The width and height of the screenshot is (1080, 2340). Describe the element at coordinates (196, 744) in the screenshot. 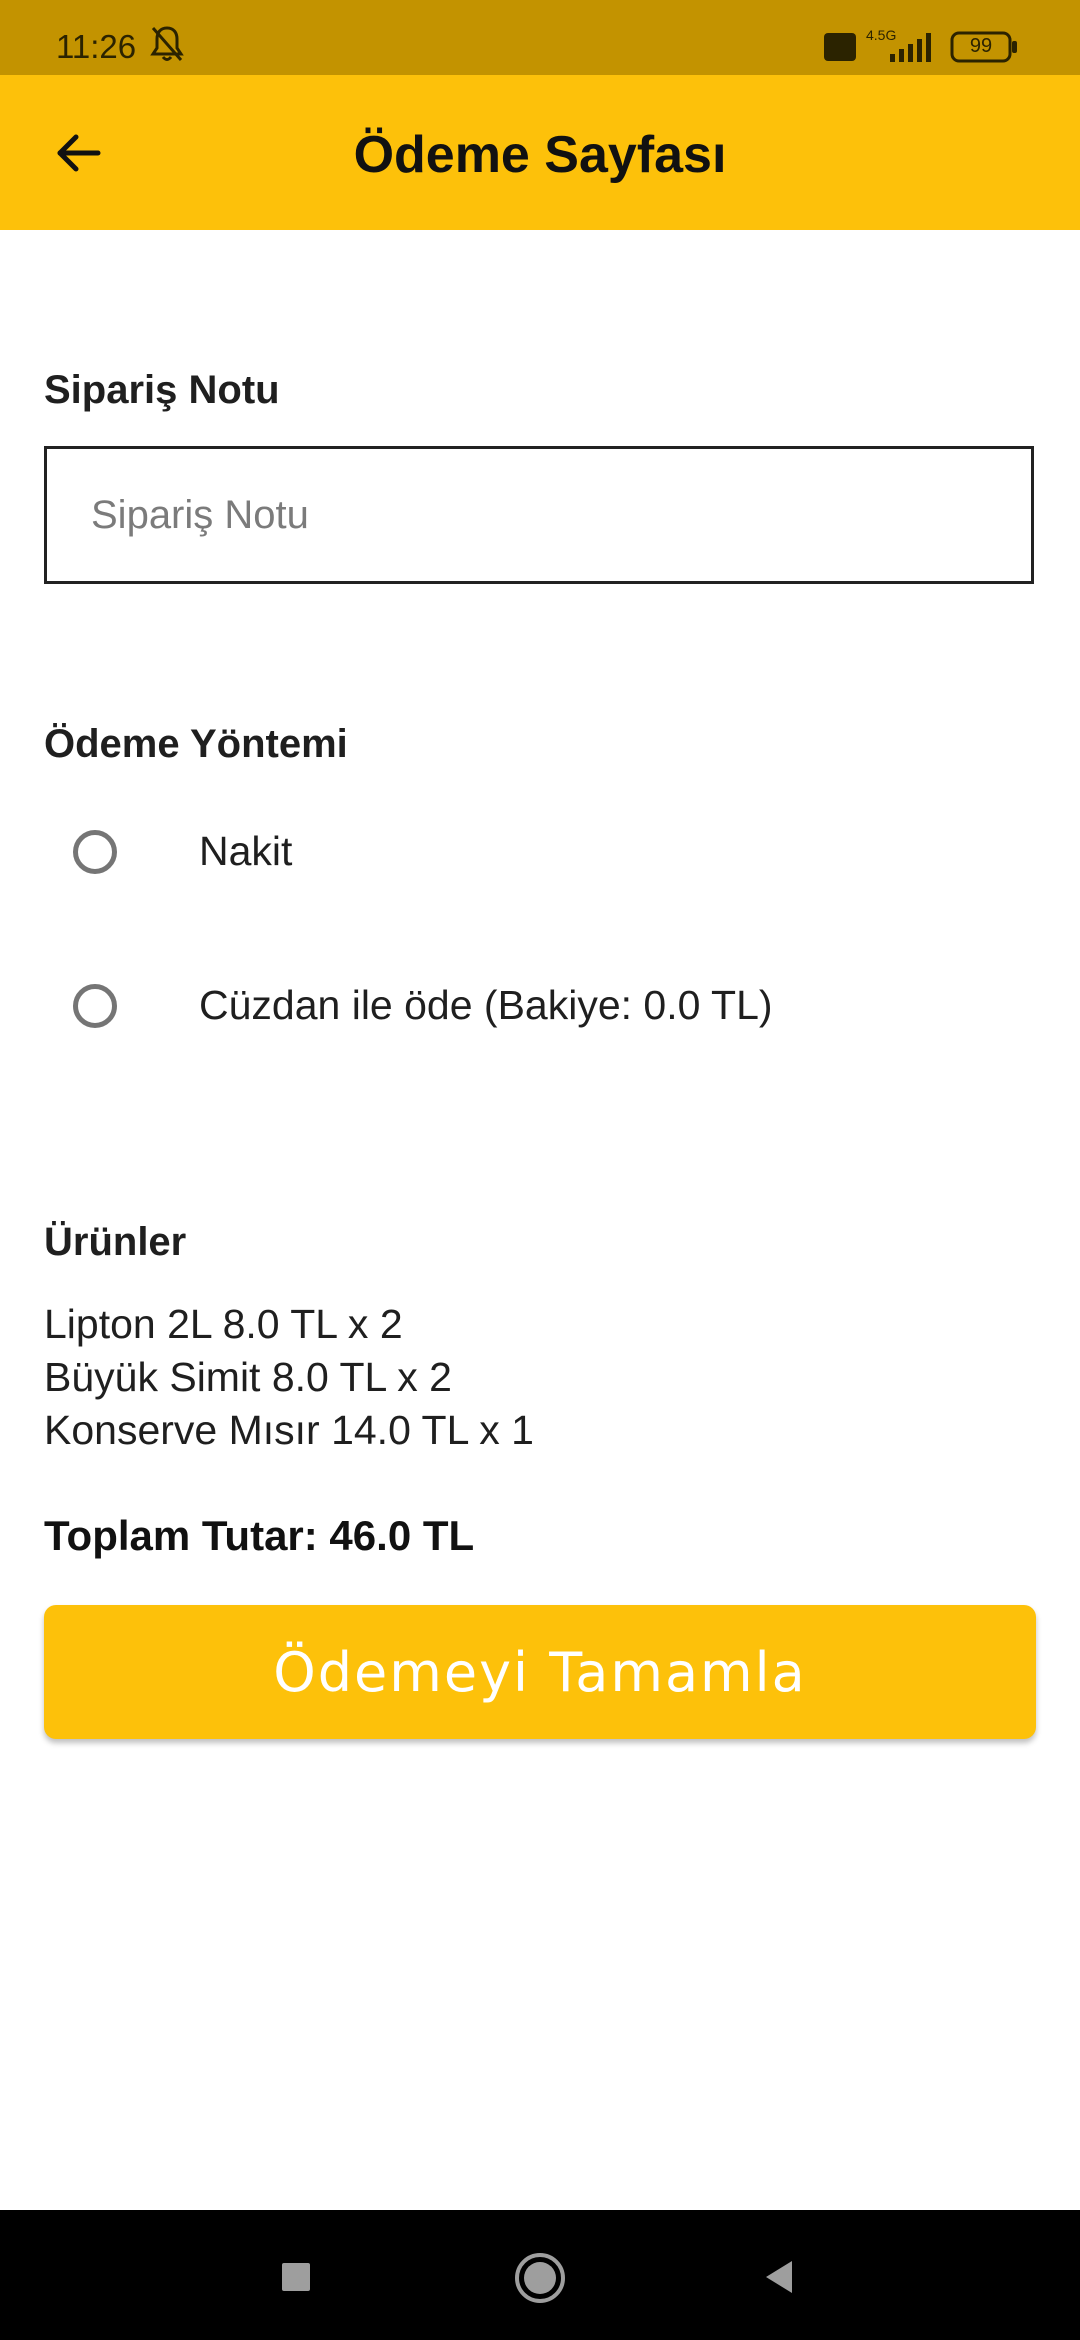

I see `payment-method-label: Ödeme Yöntemi` at that location.